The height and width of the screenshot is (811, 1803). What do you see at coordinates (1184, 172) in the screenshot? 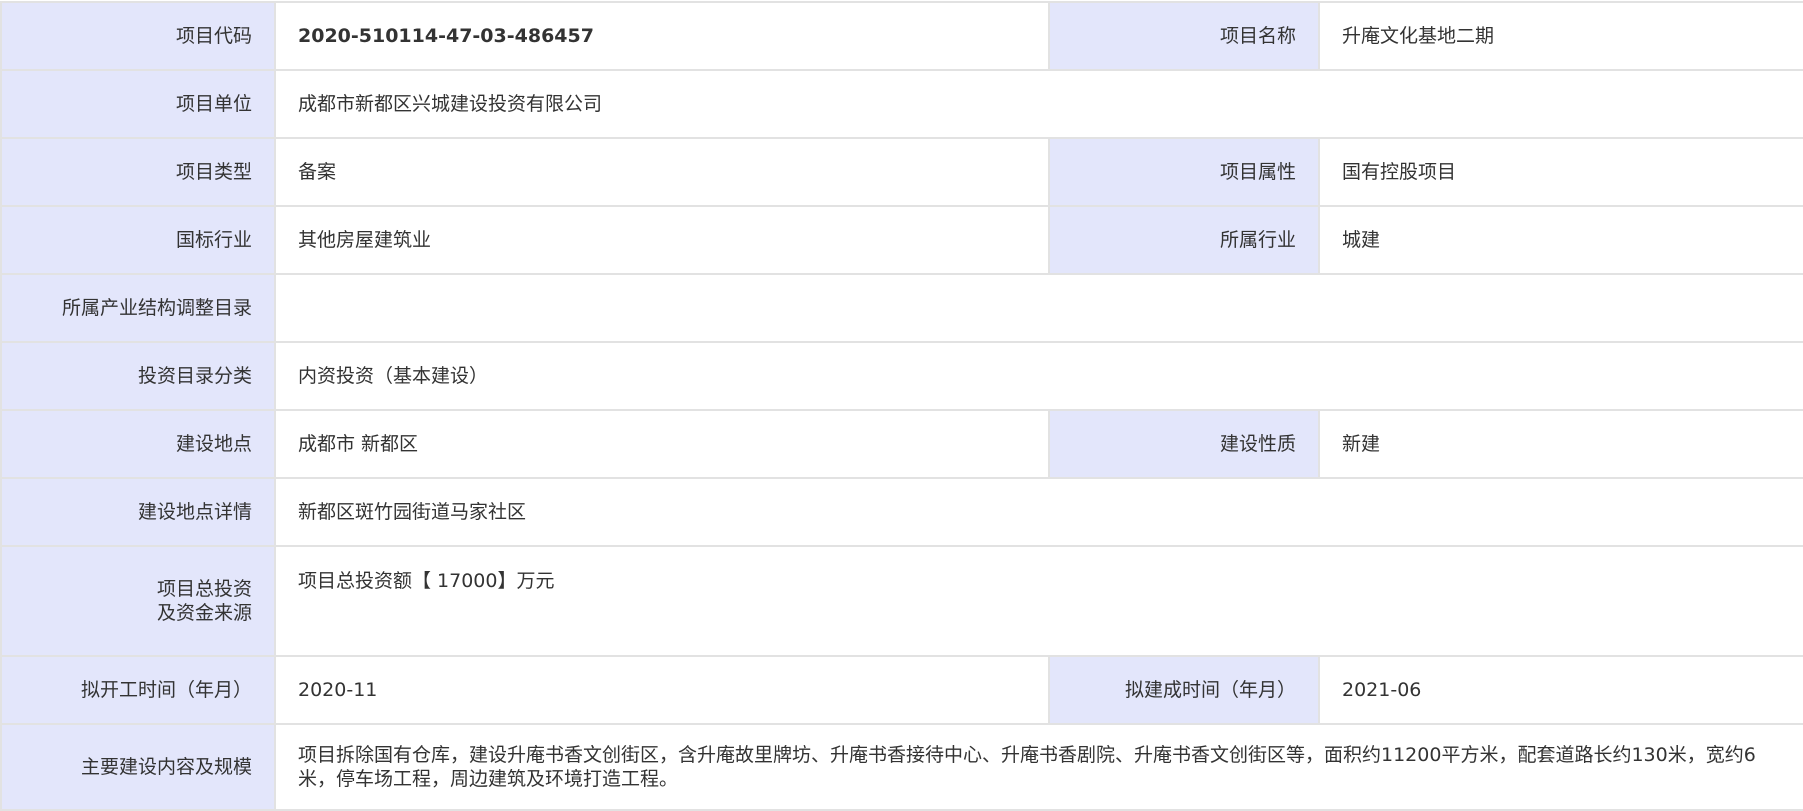
I see `label-project-attribute: 项目属性` at bounding box center [1184, 172].